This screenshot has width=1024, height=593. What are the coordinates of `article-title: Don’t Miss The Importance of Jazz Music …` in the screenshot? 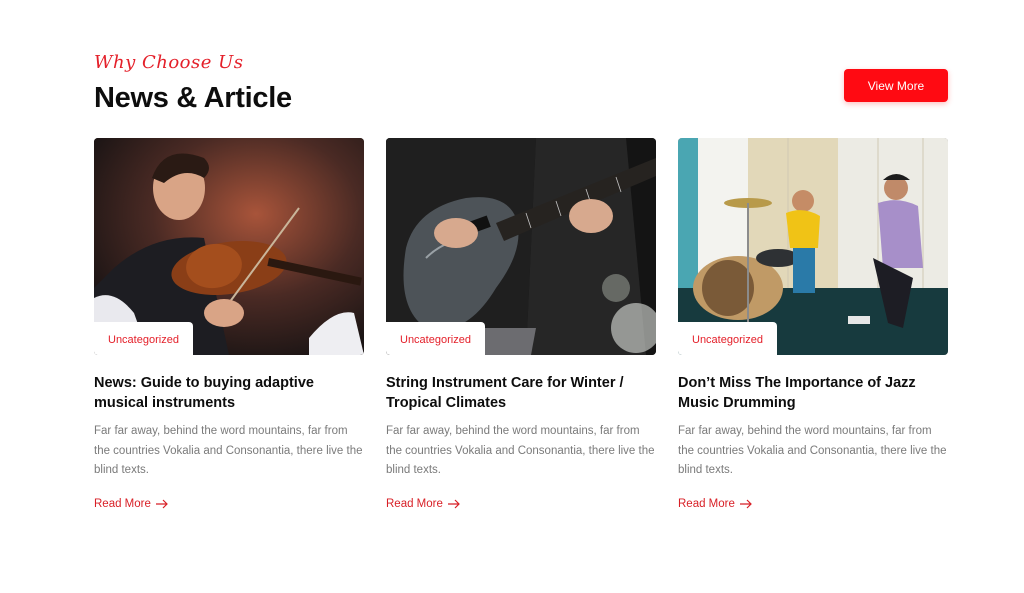 It's located at (814, 393).